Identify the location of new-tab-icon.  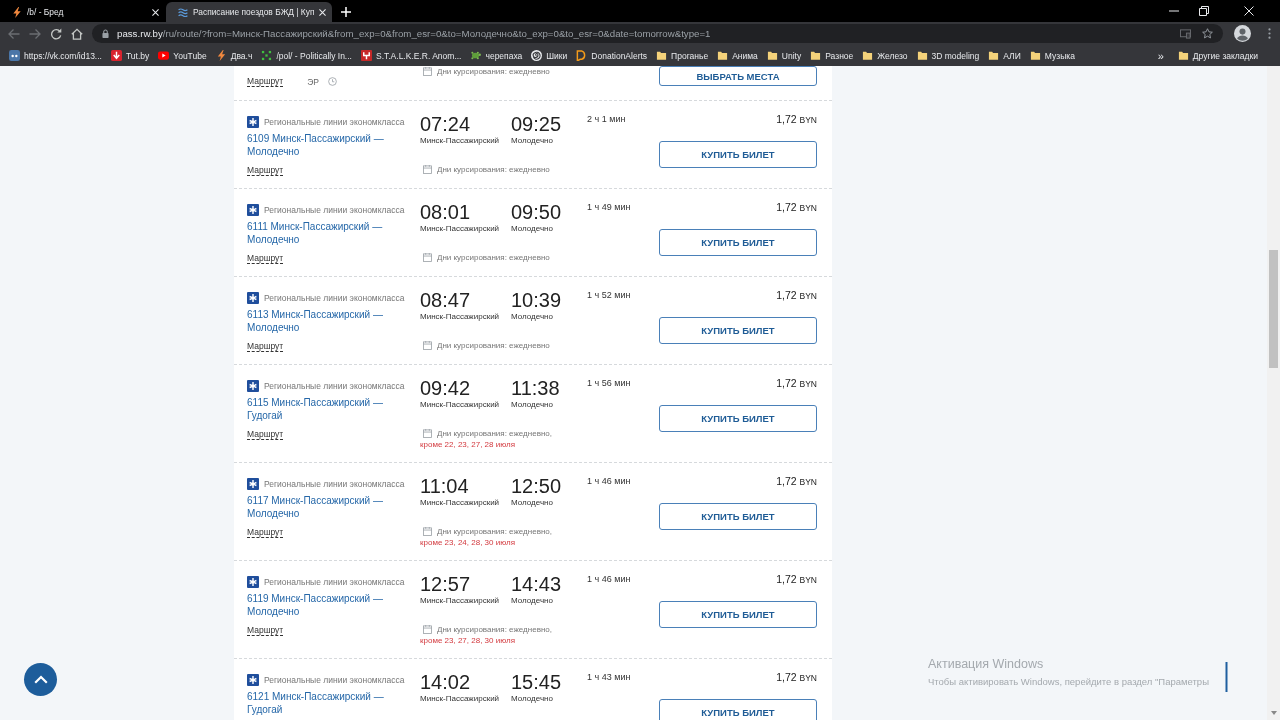
(346, 12).